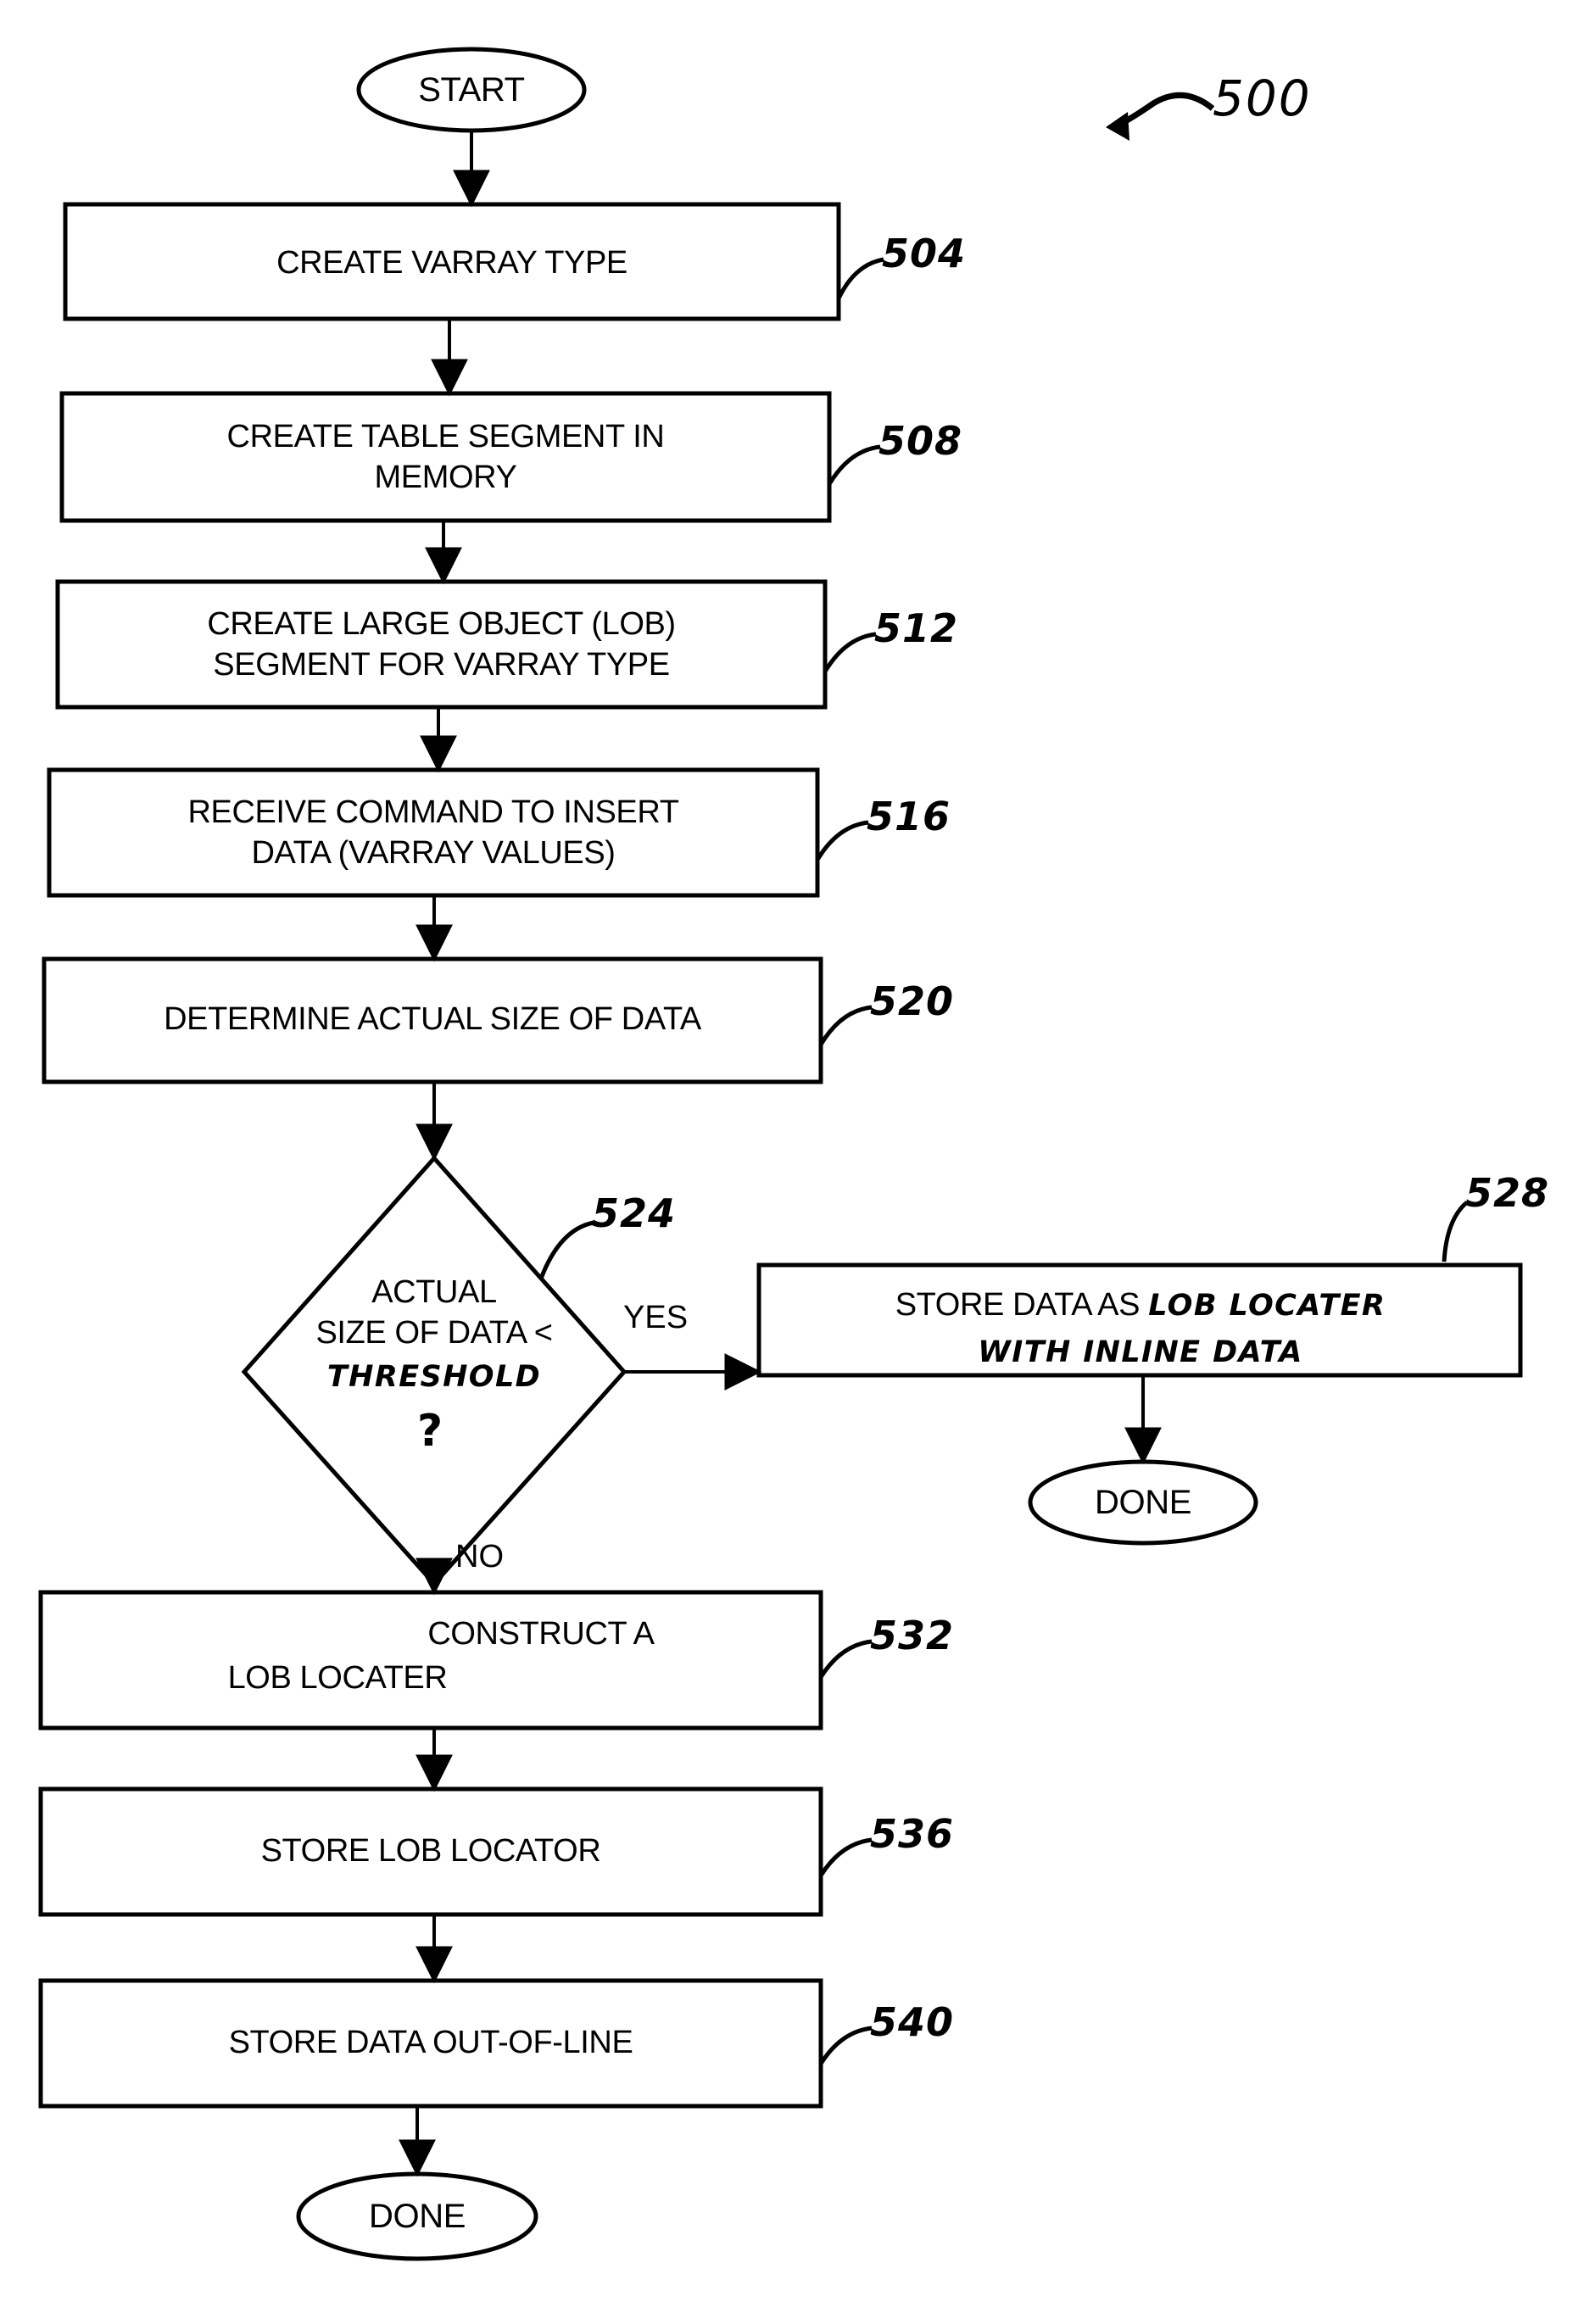  I want to click on process-box-532-shape, so click(430, 1660).